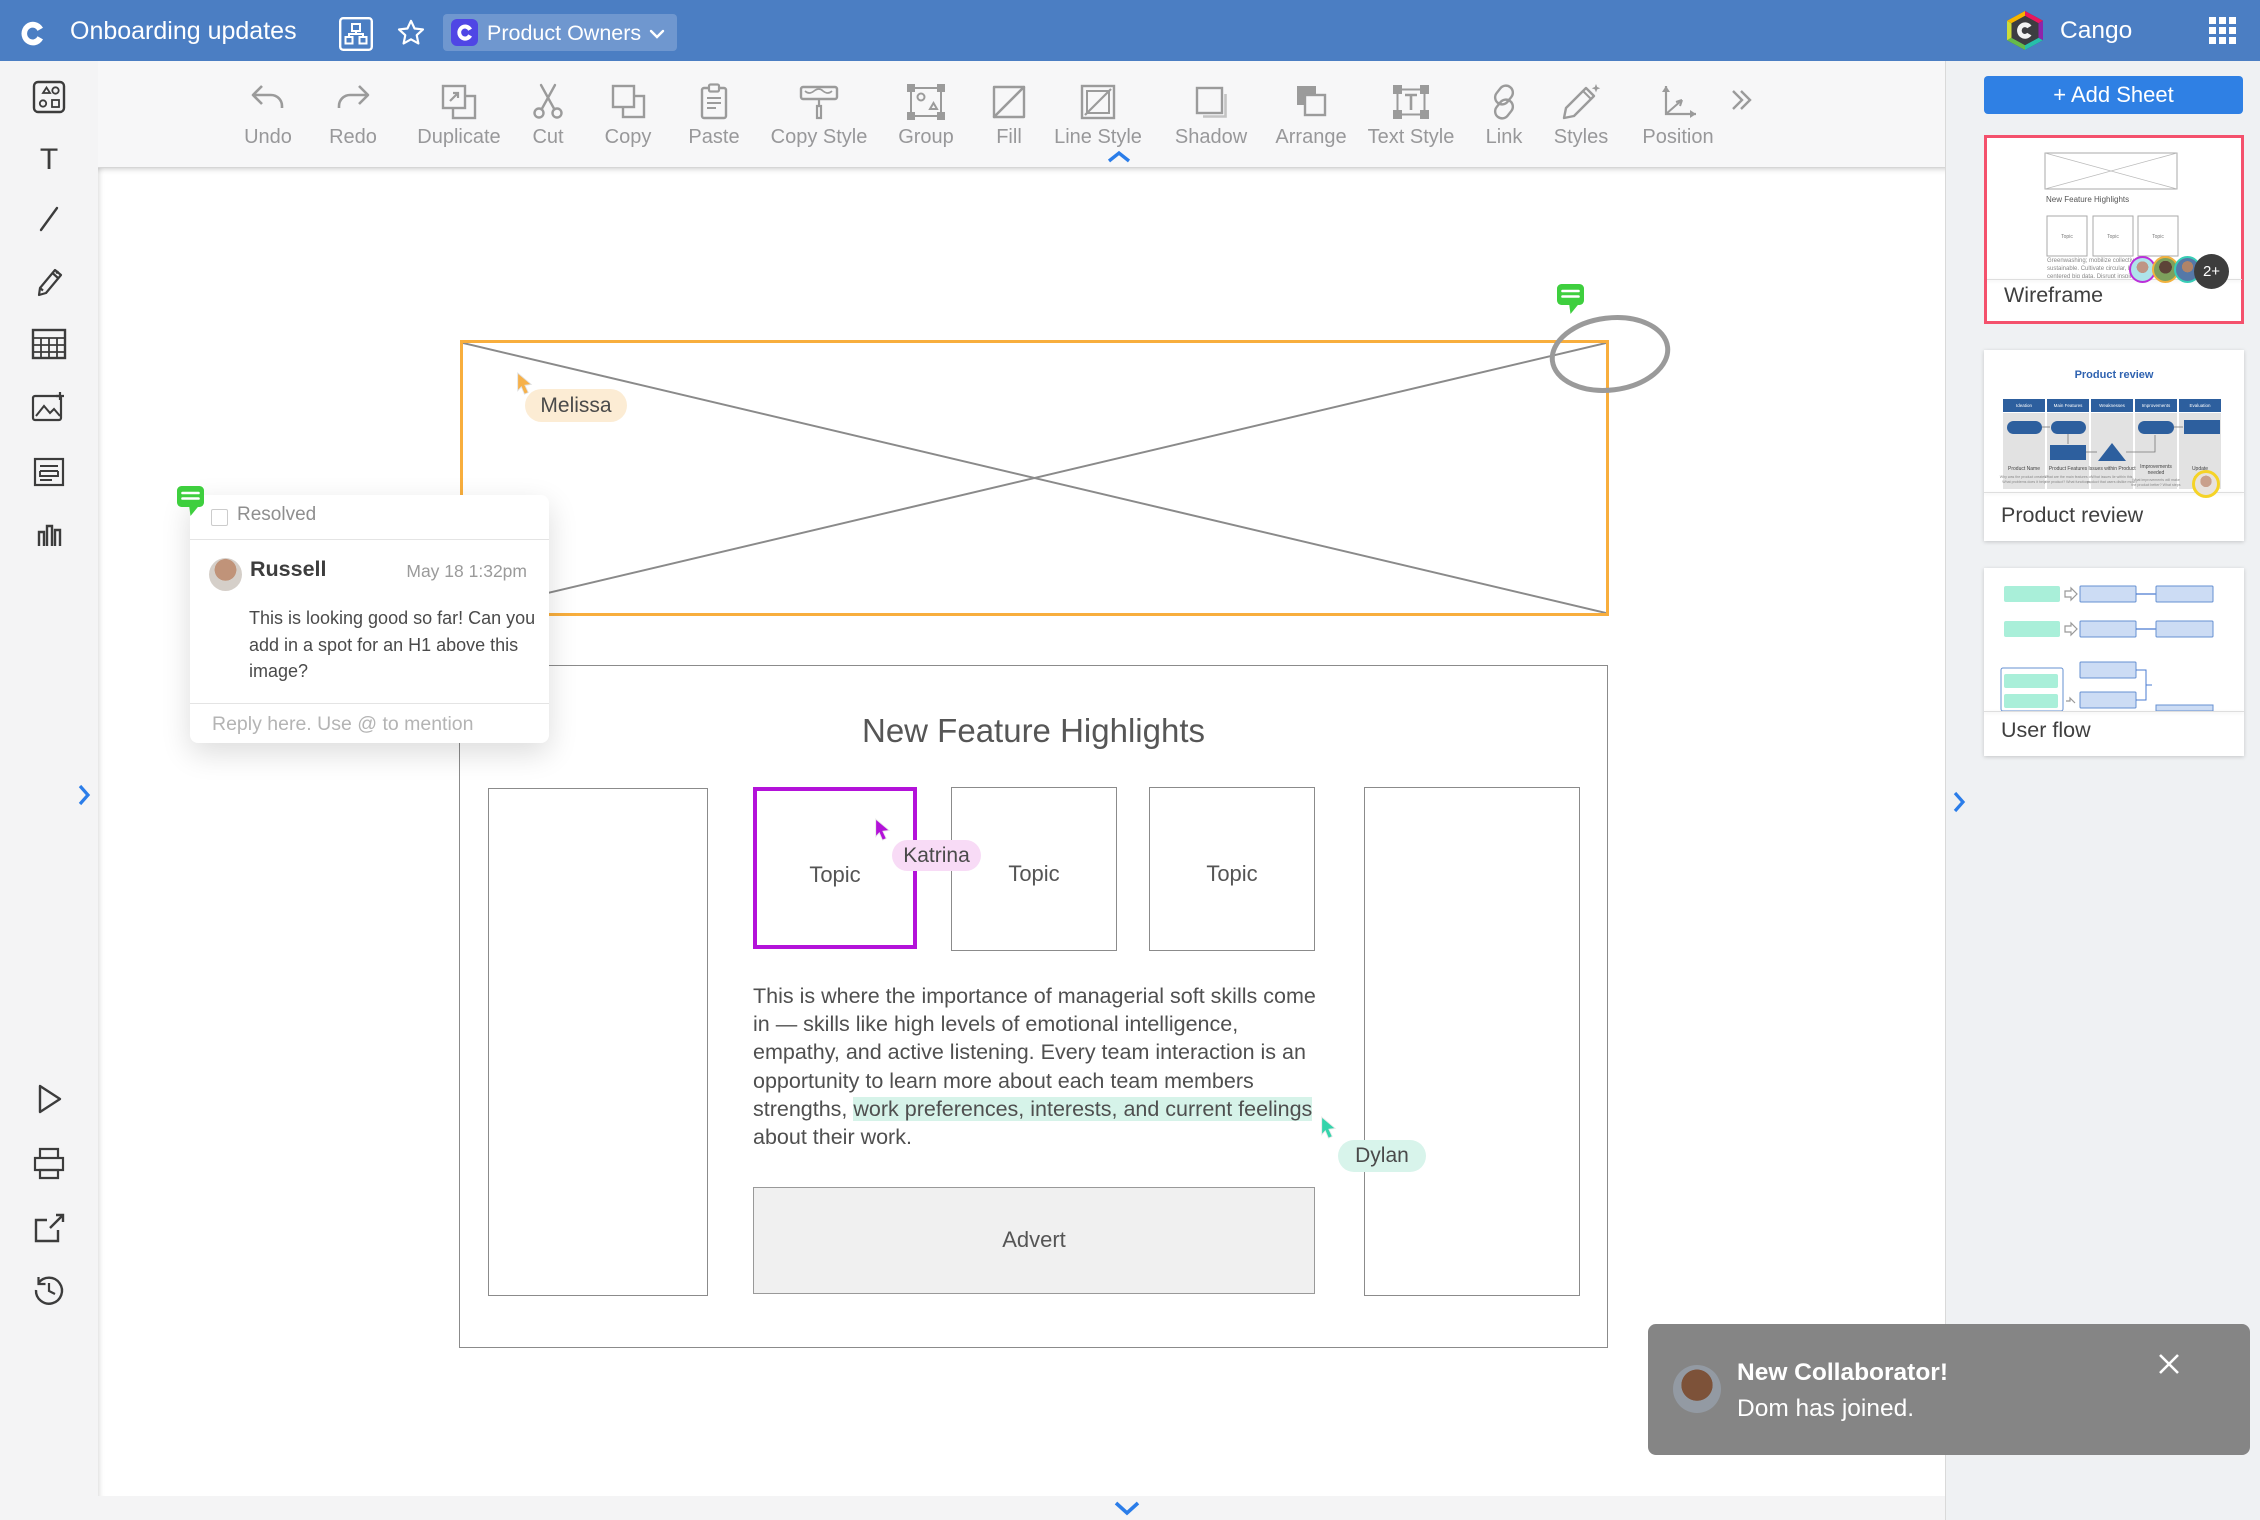 The width and height of the screenshot is (2260, 1520). Describe the element at coordinates (2112, 477) in the screenshot. I see `svg-text: What issues lie within this` at that location.